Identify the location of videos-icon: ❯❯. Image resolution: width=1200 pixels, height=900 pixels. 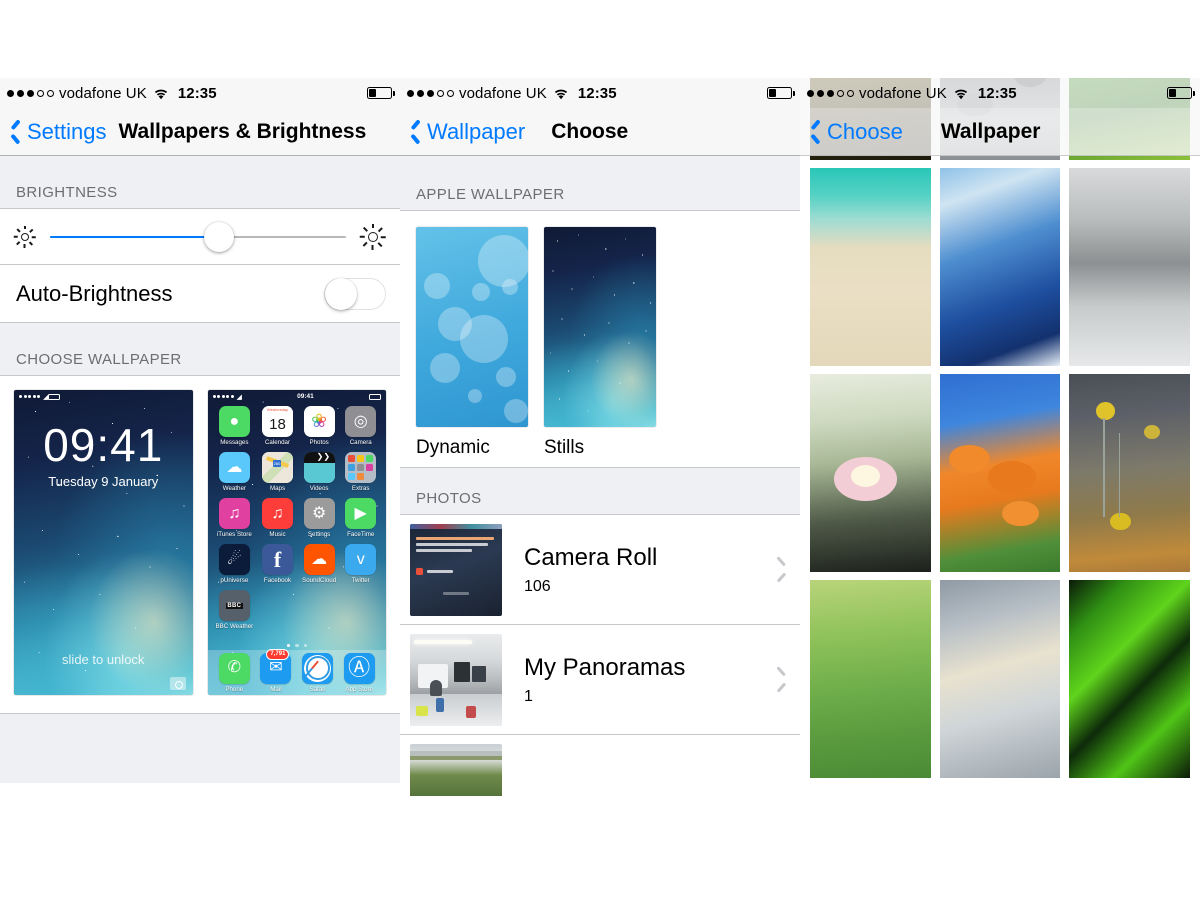
(319, 467).